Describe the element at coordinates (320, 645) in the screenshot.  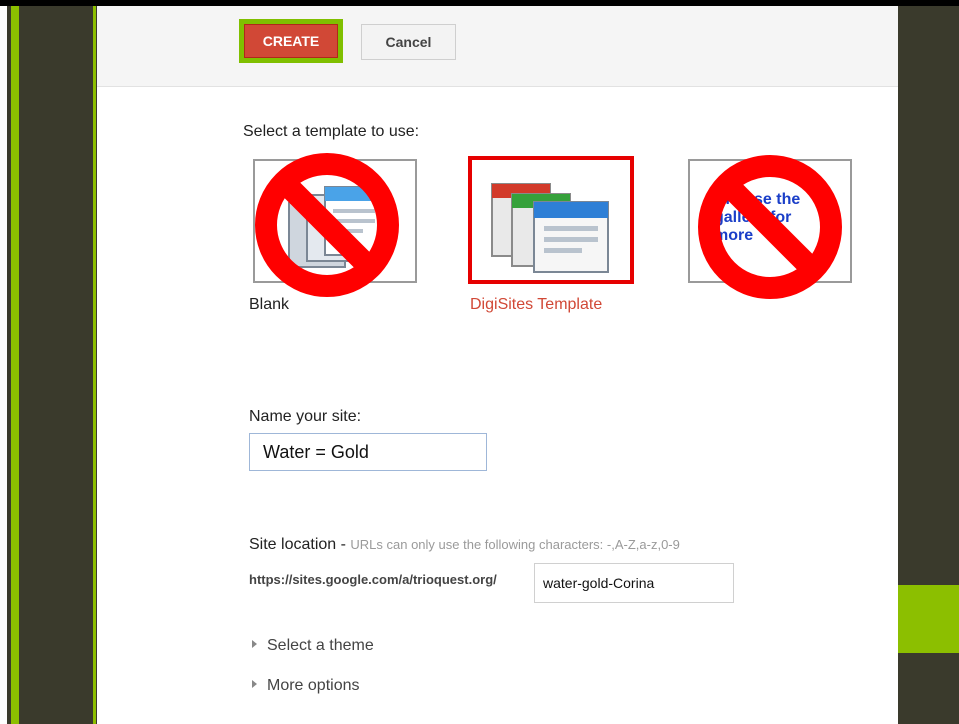
I see `select-theme-label: Select a theme` at that location.